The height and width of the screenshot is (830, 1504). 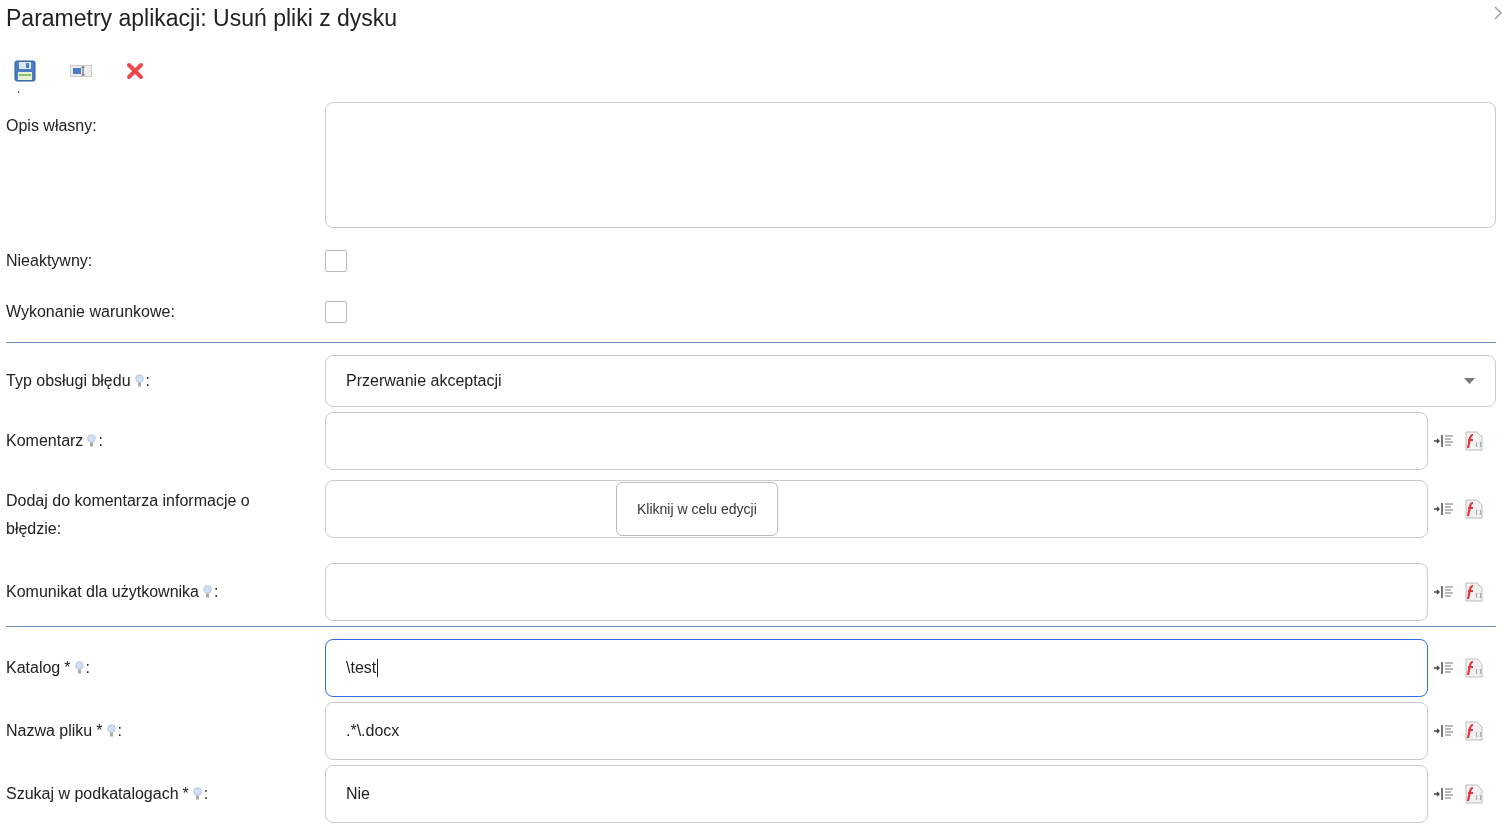 What do you see at coordinates (202, 18) in the screenshot?
I see `page-title: Parametry aplikacji: Usuń pliki z dysku` at bounding box center [202, 18].